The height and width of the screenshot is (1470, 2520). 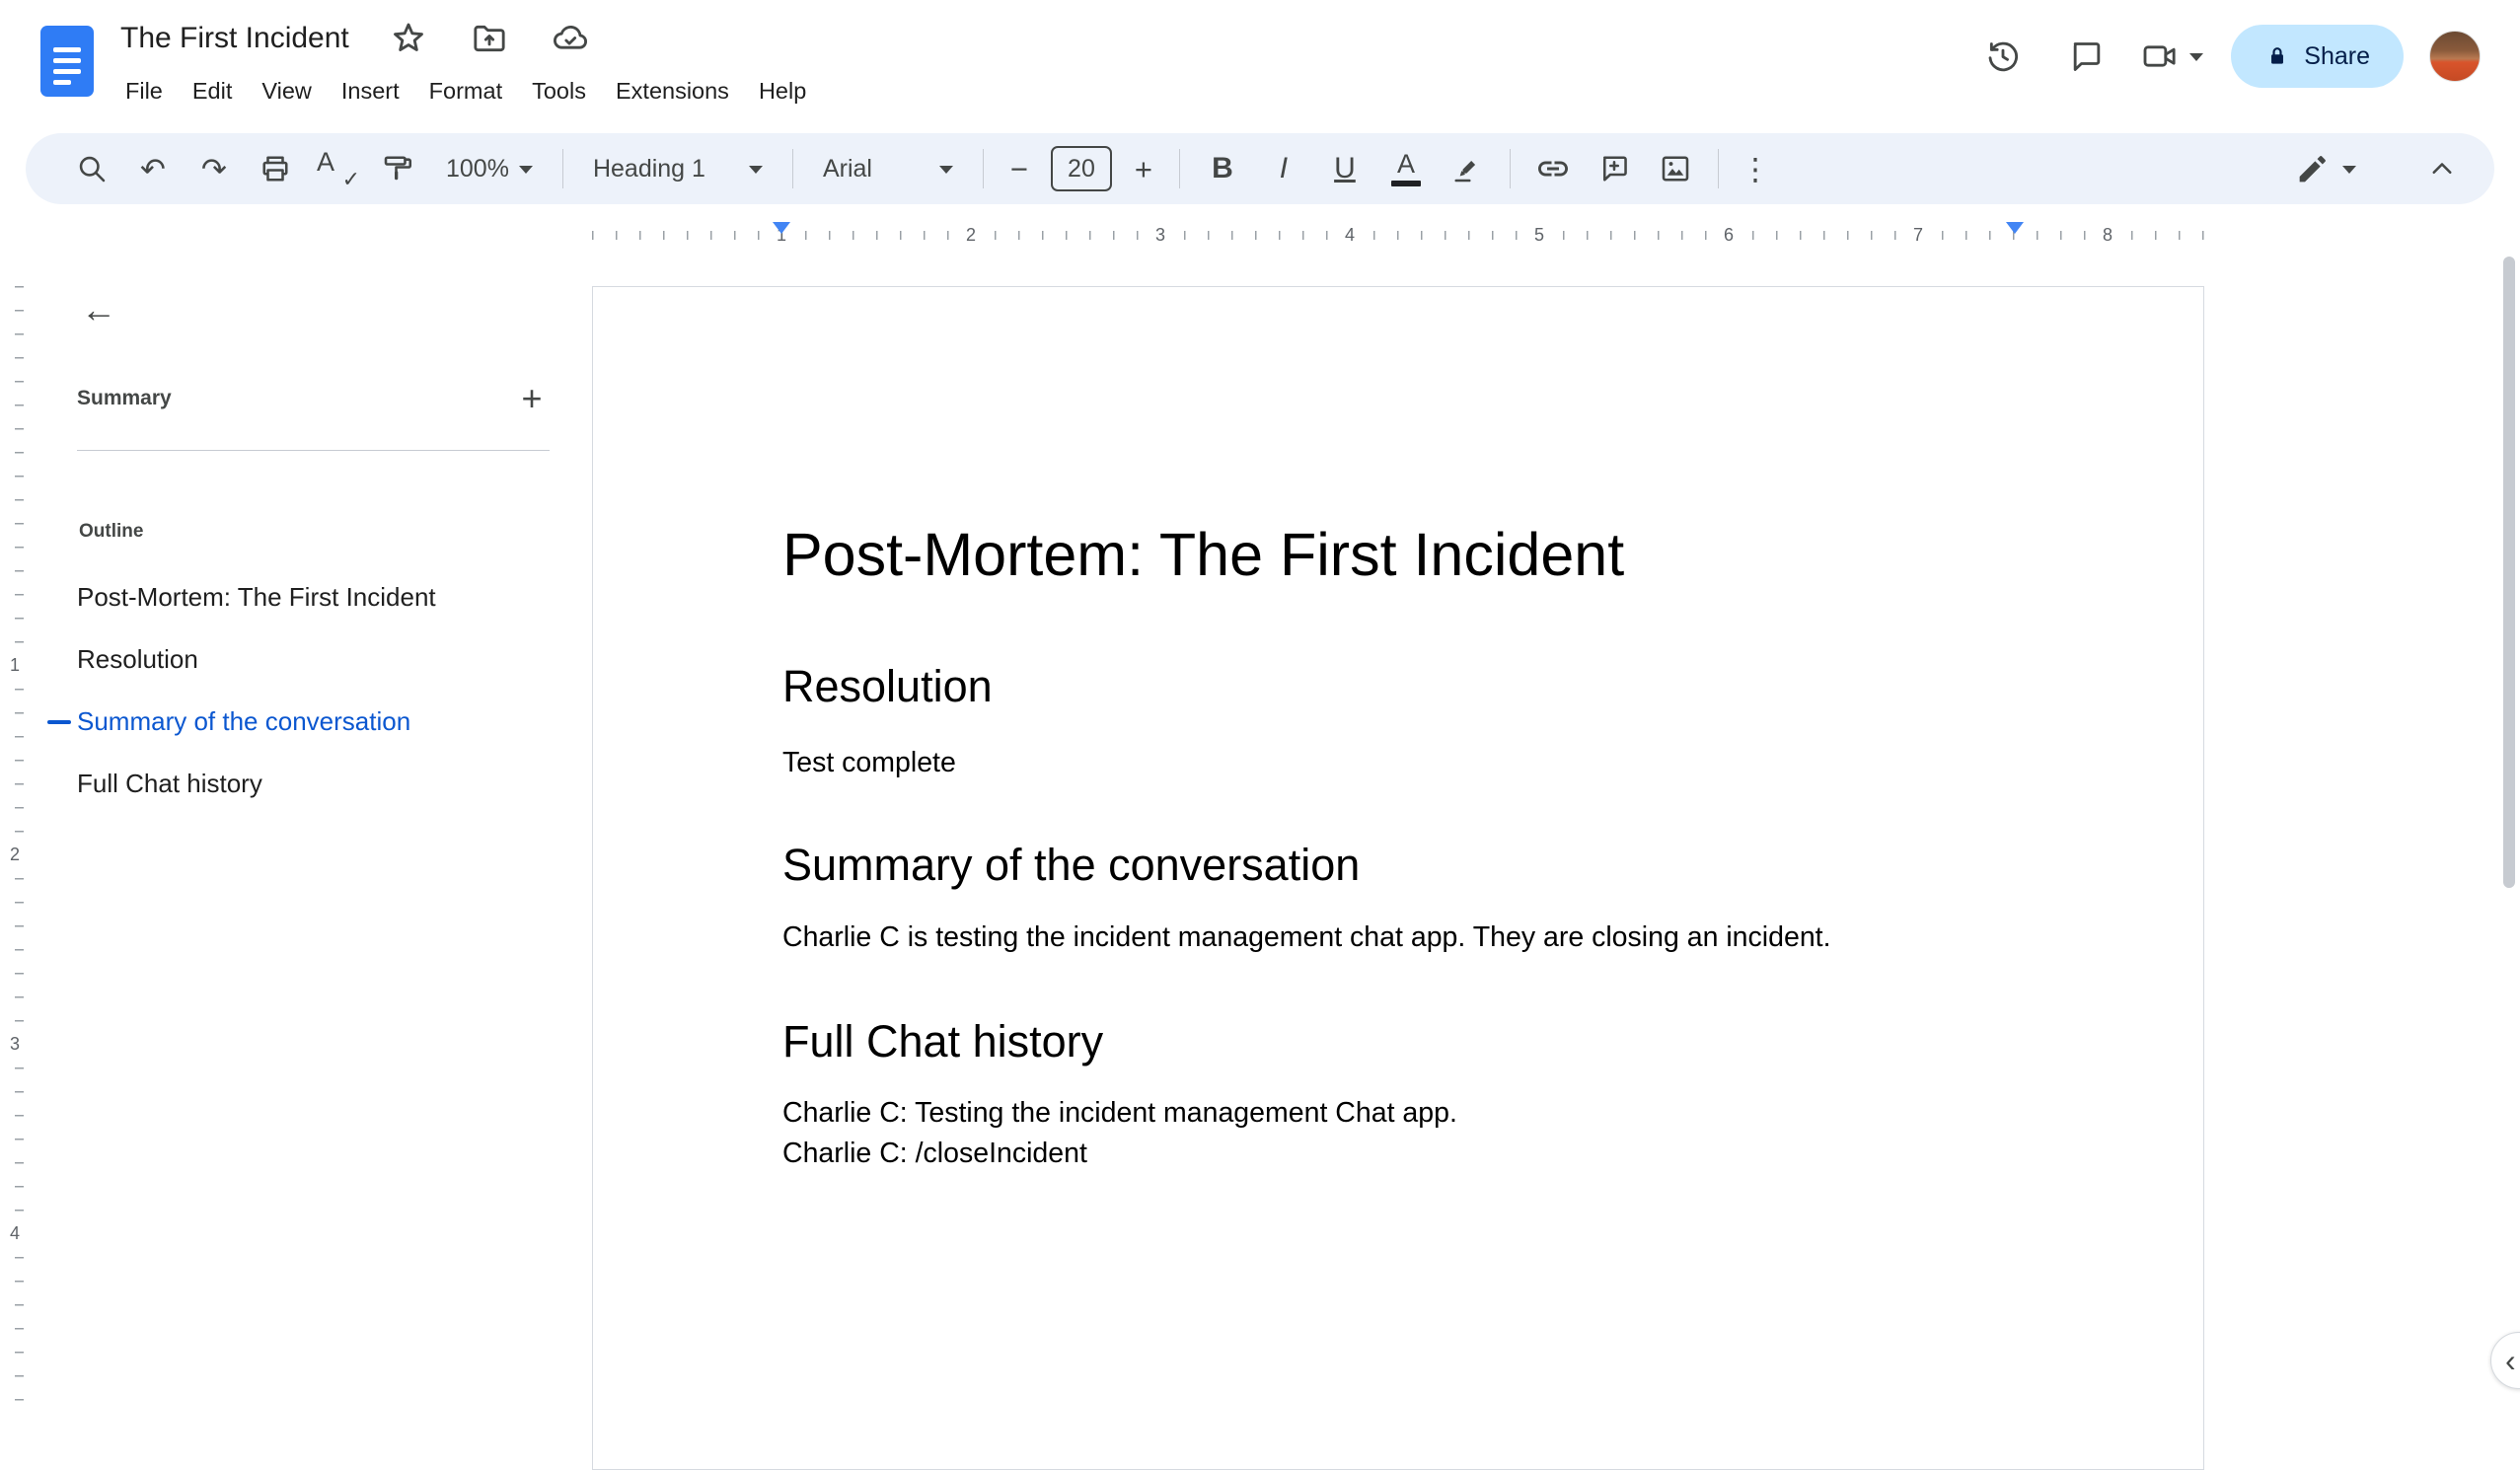 What do you see at coordinates (234, 38) in the screenshot?
I see `document-title: The First Incident` at bounding box center [234, 38].